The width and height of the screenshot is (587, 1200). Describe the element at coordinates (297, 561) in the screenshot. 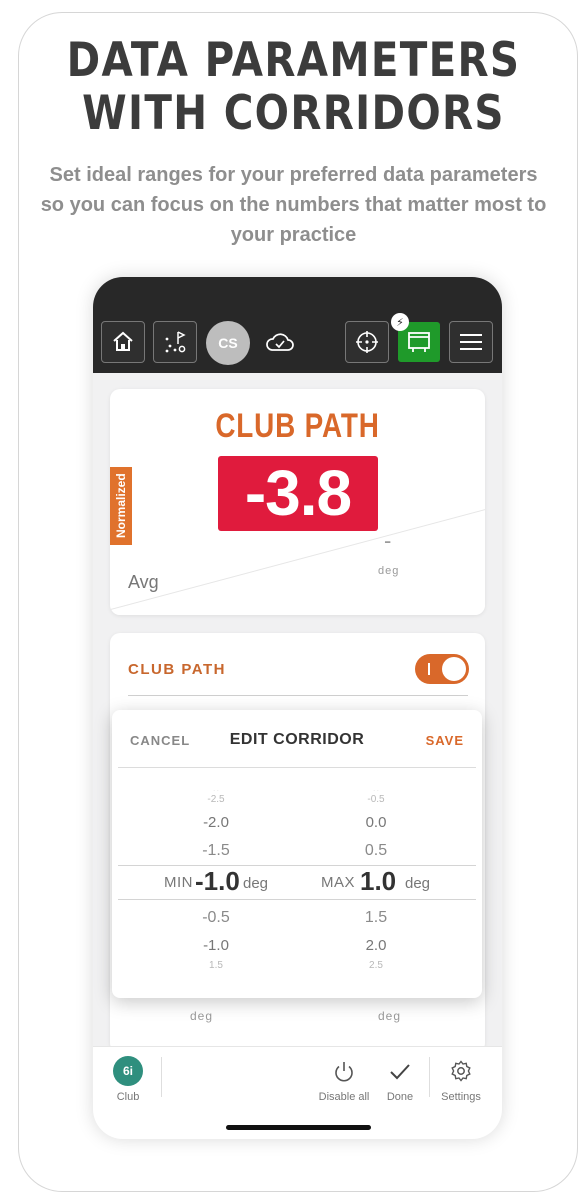

I see `diagonal-divider` at that location.